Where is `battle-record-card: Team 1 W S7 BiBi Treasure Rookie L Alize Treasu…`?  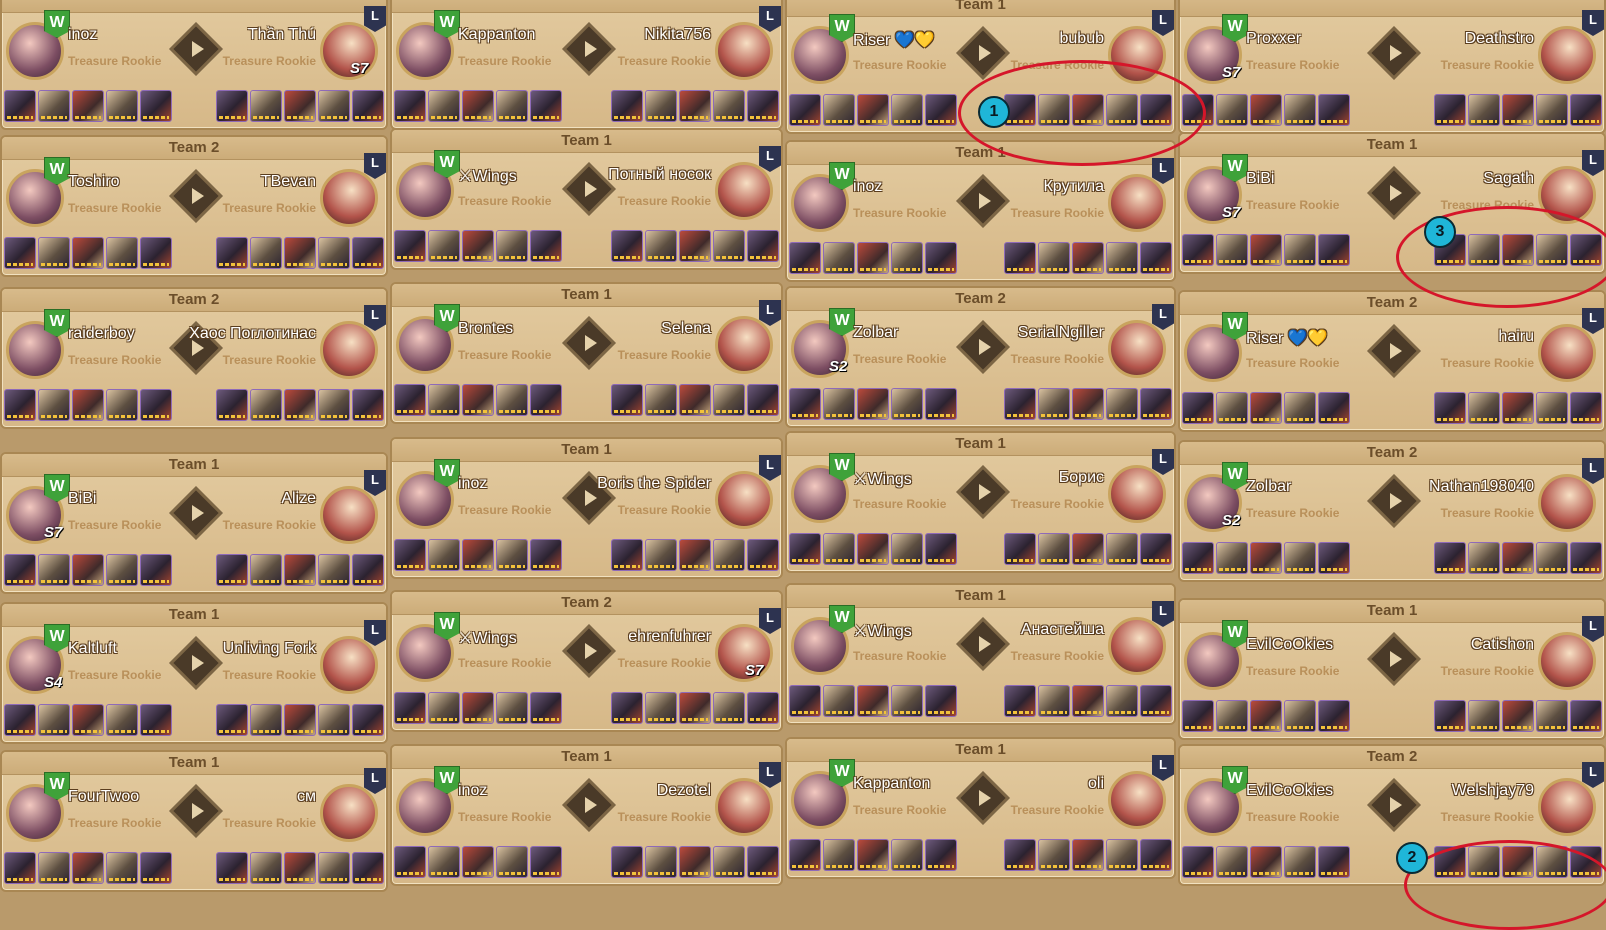
battle-record-card: Team 1 W S7 BiBi Treasure Rookie L Alize Treasu… is located at coordinates (194, 523).